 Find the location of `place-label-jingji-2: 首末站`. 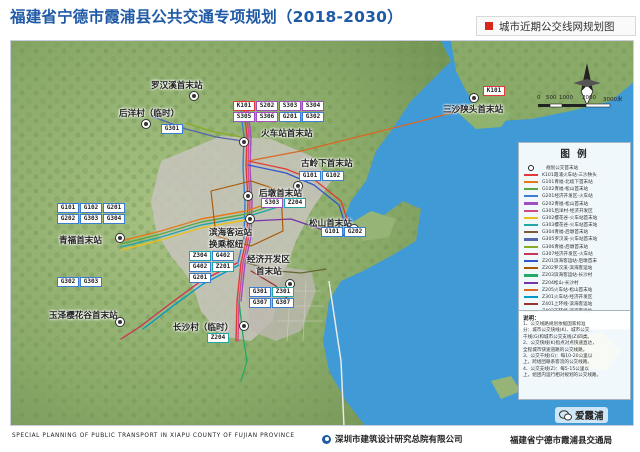

place-label-jingji-2: 首末站 is located at coordinates (269, 272).